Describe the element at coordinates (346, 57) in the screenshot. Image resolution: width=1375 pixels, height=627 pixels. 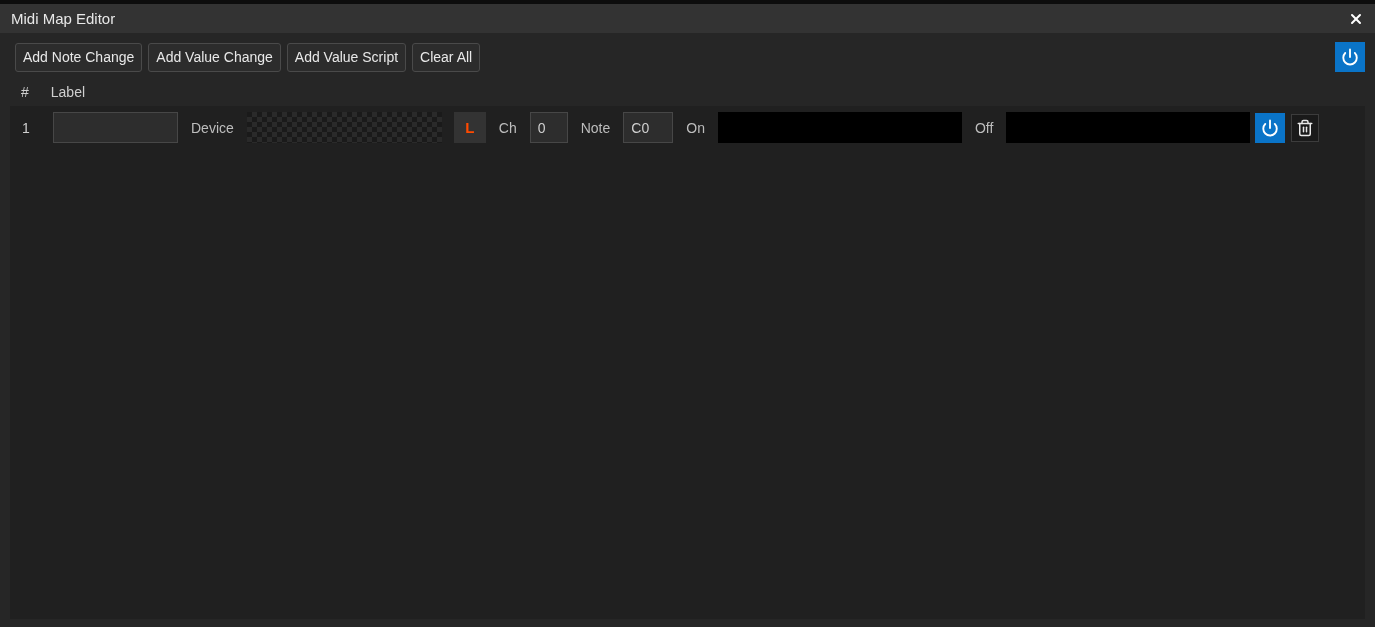
I see `toolbar-button: Add Value Script` at that location.